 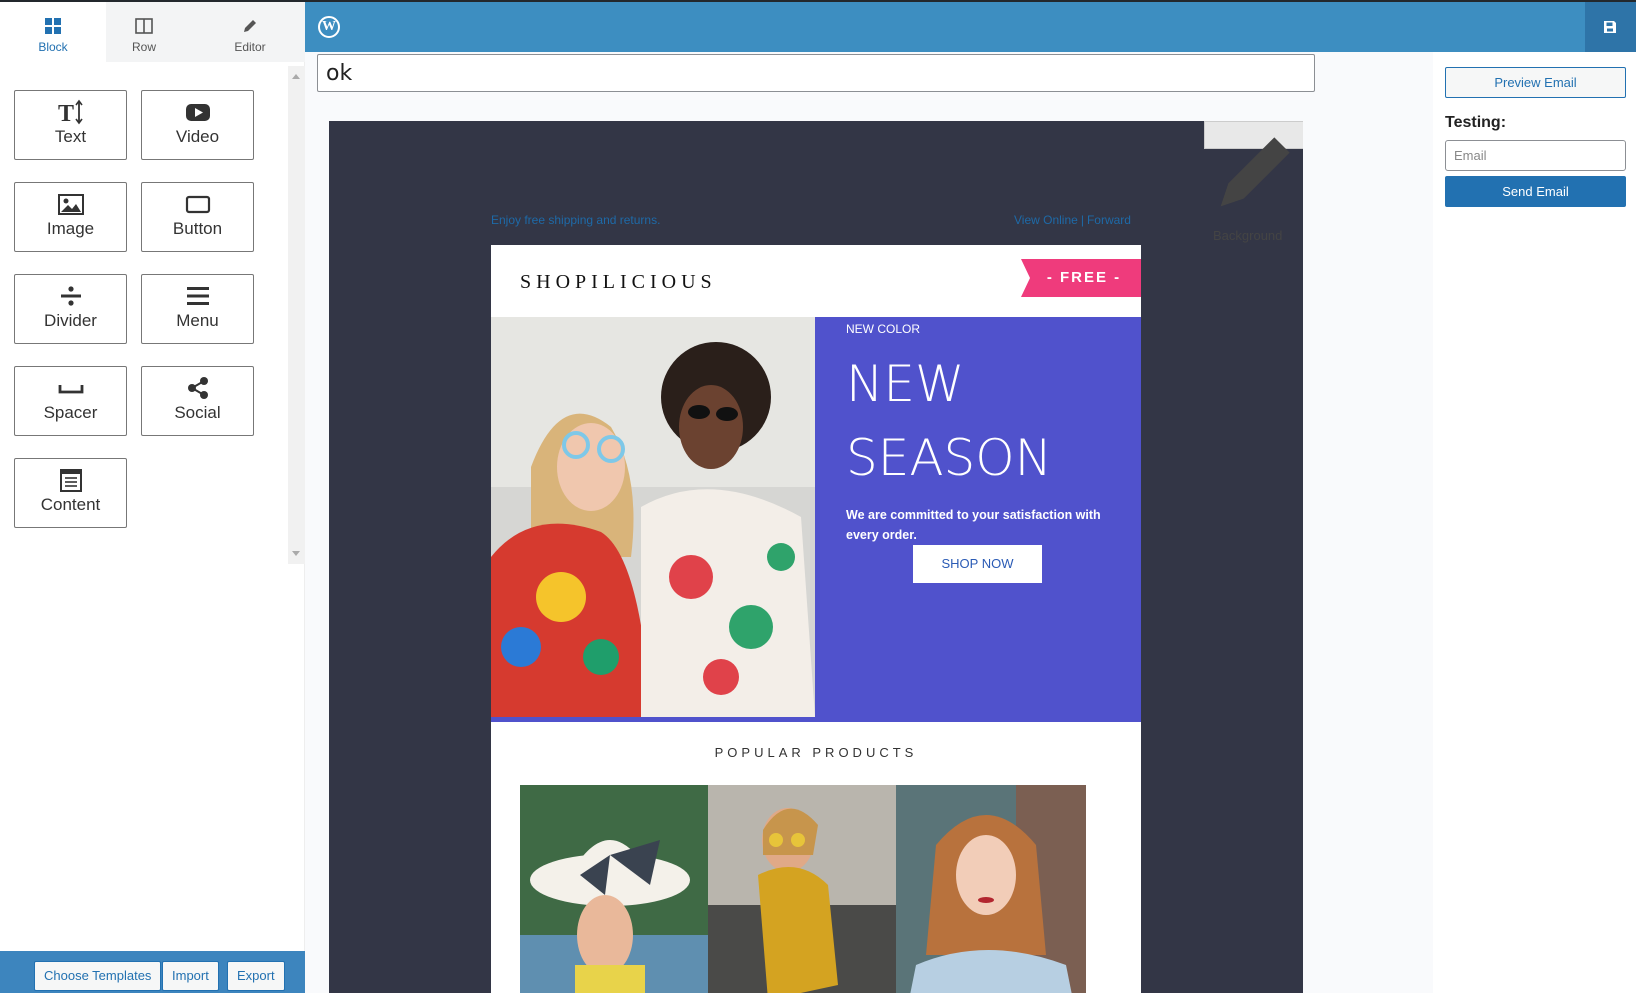 What do you see at coordinates (618, 282) in the screenshot?
I see `brand-logo: SHOPILICIOUS` at bounding box center [618, 282].